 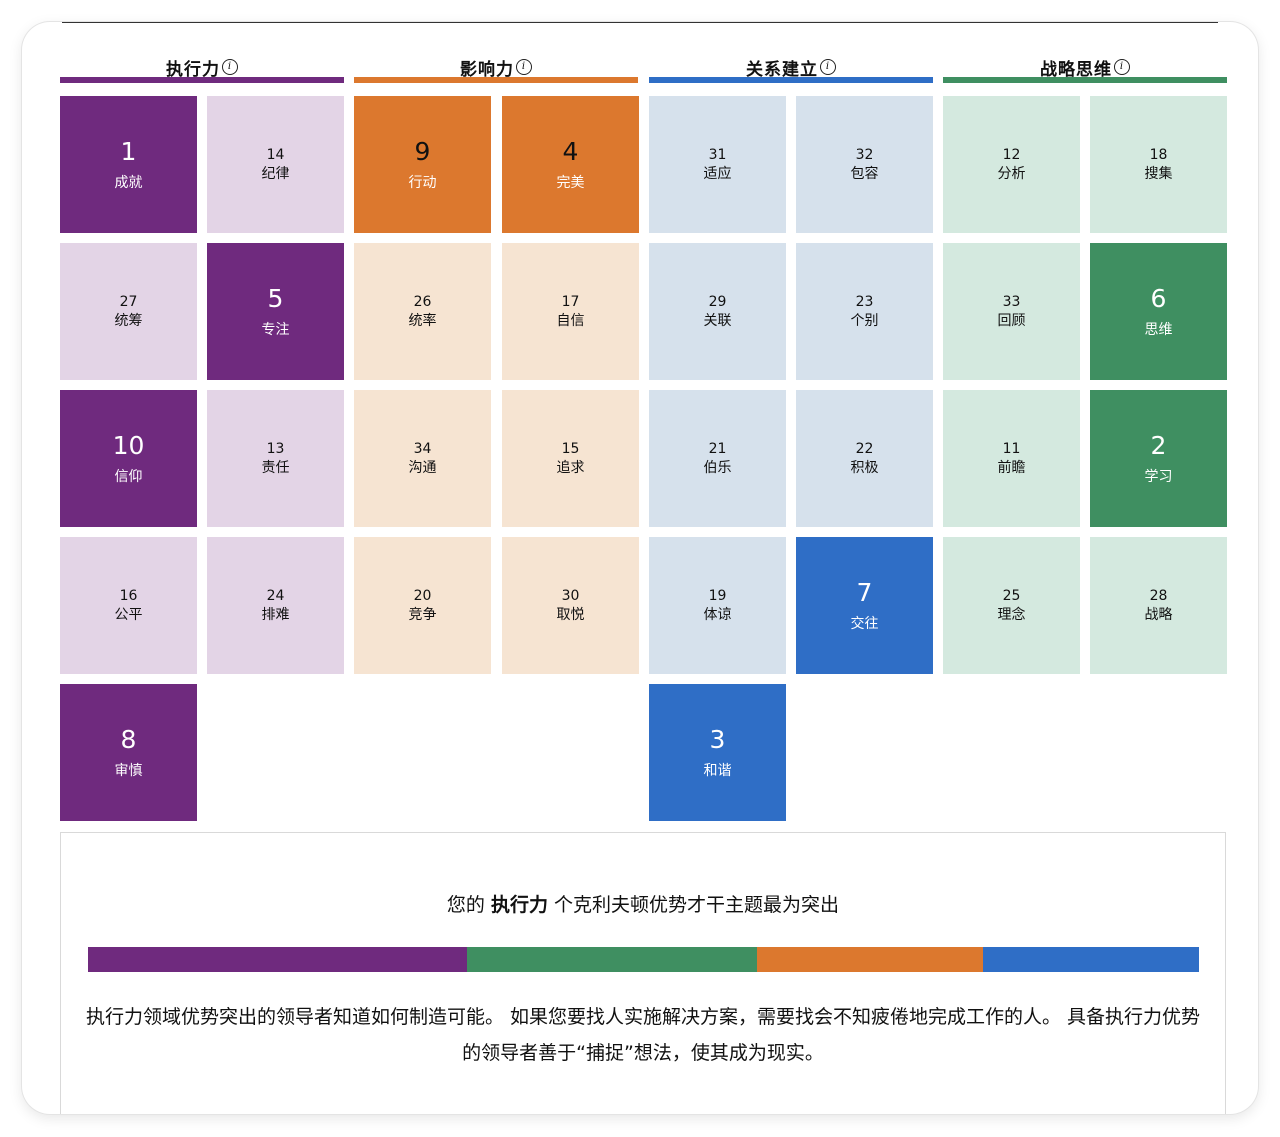 What do you see at coordinates (864, 467) in the screenshot?
I see `theme-name: 积极` at bounding box center [864, 467].